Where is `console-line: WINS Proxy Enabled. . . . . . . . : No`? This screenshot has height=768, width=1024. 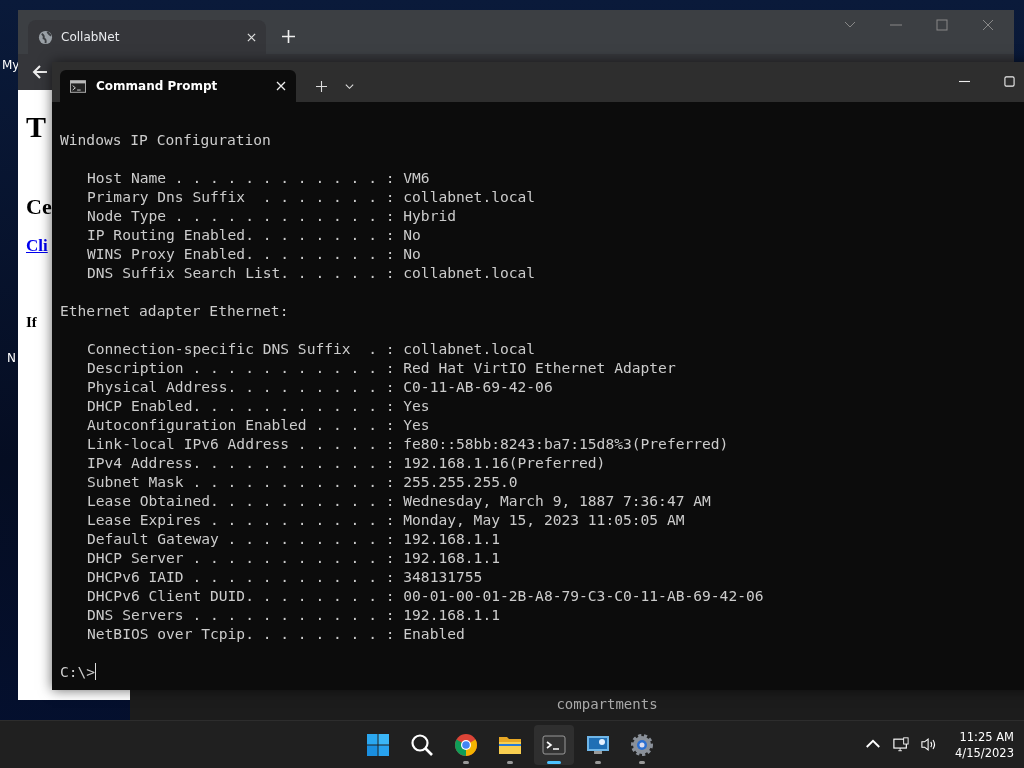
console-line: WINS Proxy Enabled. . . . . . . . : No is located at coordinates (254, 253).